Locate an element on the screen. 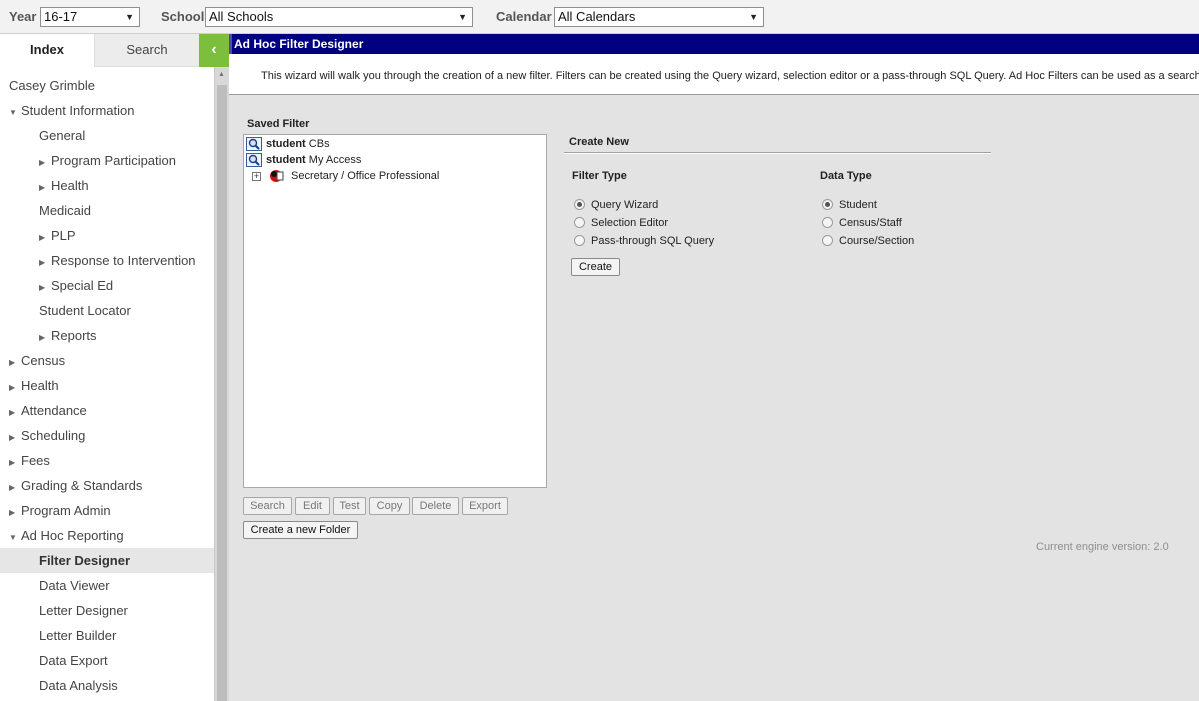 The height and width of the screenshot is (701, 1199). folder-name: Secretary / Office Professional is located at coordinates (365, 176).